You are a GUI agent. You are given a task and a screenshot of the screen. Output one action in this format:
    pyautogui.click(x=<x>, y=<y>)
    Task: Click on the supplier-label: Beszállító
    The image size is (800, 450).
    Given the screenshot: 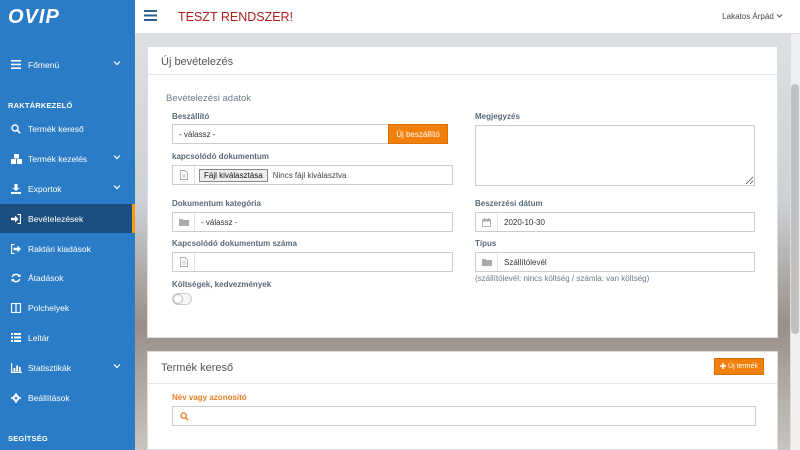 What is the action you would take?
    pyautogui.click(x=191, y=116)
    